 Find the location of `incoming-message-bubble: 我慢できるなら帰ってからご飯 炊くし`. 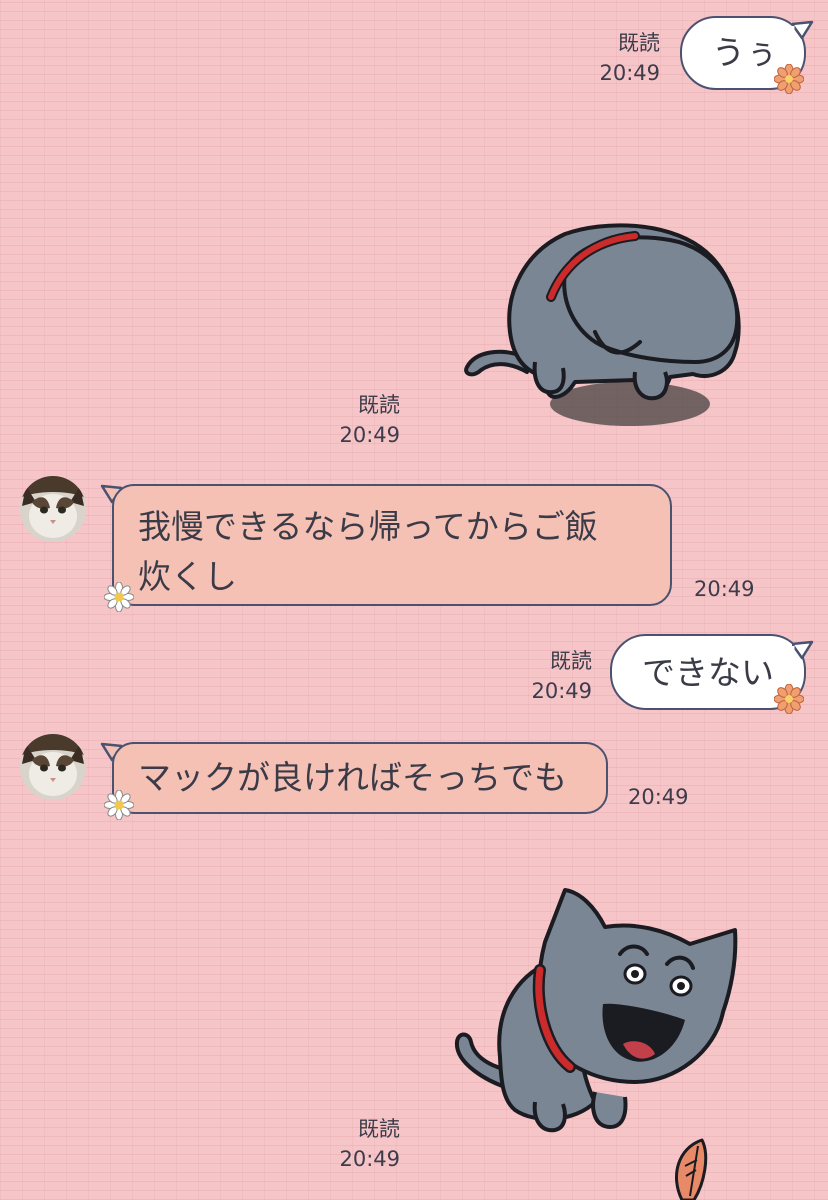

incoming-message-bubble: 我慢できるなら帰ってからご飯 炊くし is located at coordinates (392, 545).